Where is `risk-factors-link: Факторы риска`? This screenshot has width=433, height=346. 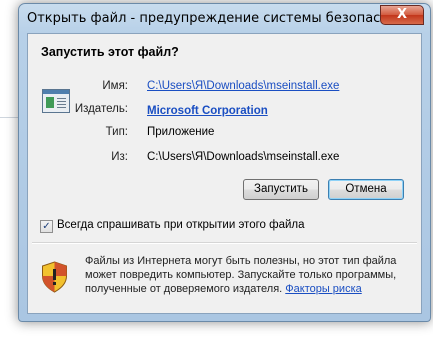 risk-factors-link: Факторы риска is located at coordinates (323, 289).